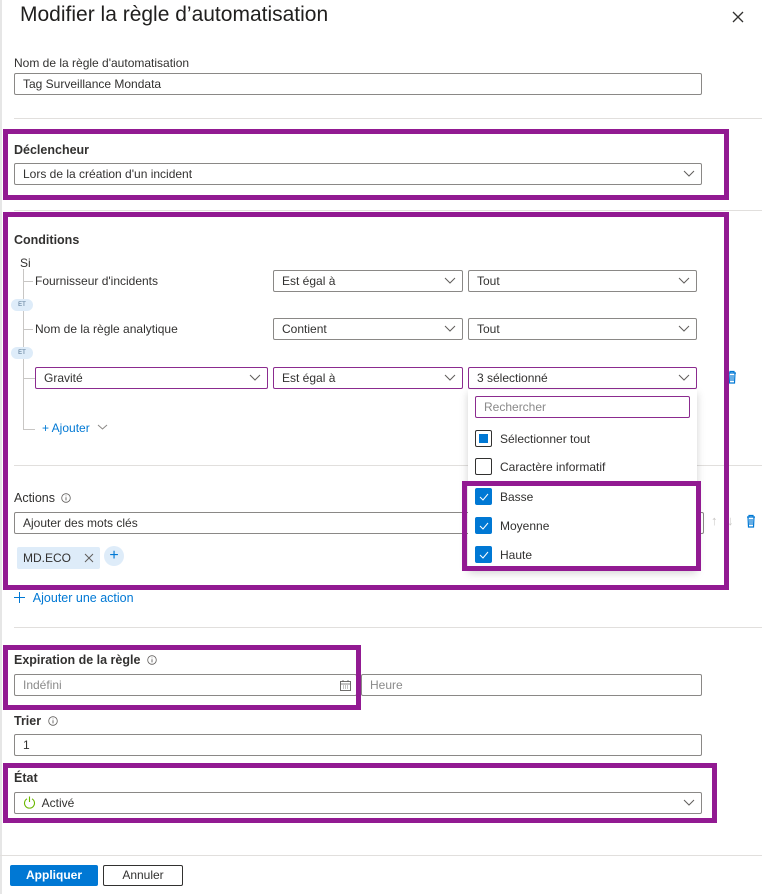  Describe the element at coordinates (714, 520) in the screenshot. I see `move-up-icon: ↑` at that location.